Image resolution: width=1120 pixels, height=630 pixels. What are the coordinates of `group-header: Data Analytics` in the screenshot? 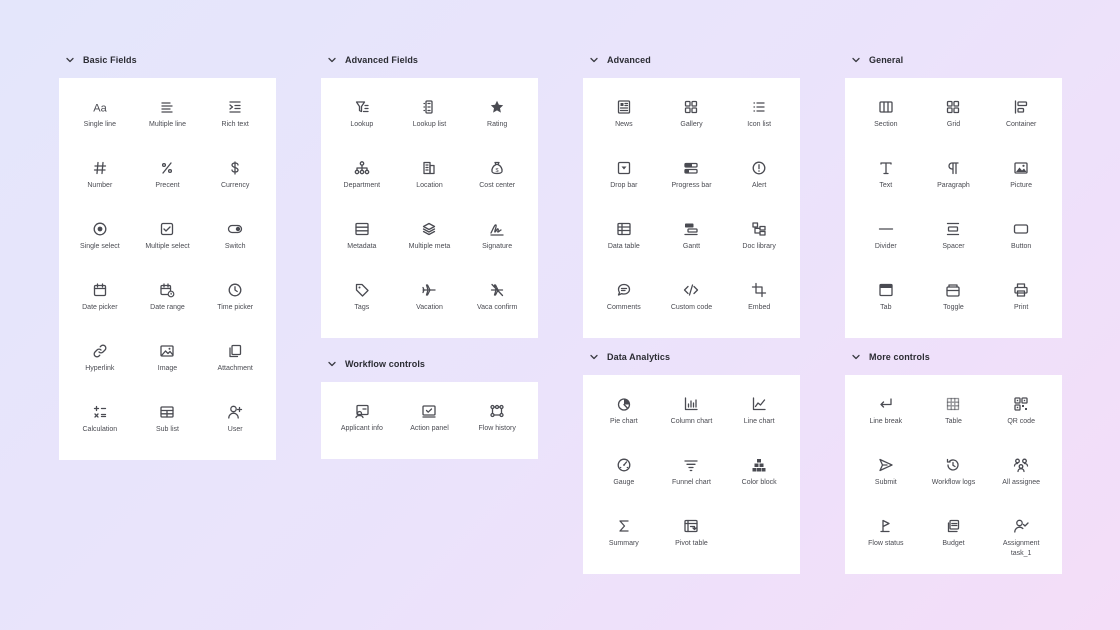 It's located at (694, 357).